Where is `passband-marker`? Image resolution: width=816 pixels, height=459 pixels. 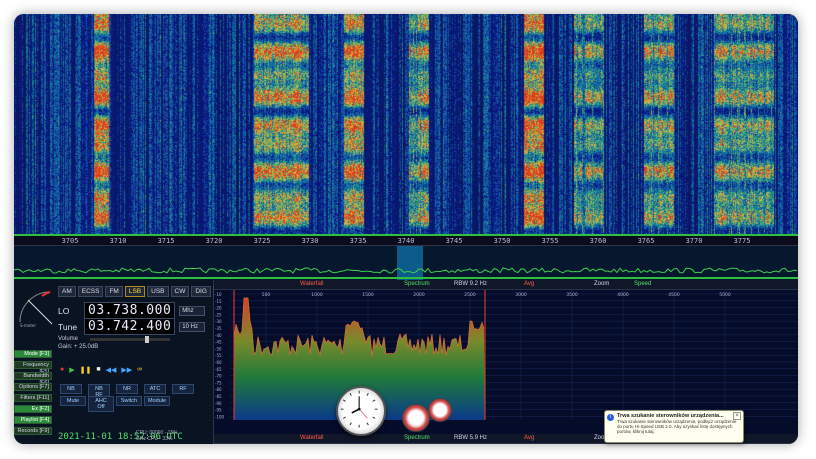
passband-marker is located at coordinates (410, 263).